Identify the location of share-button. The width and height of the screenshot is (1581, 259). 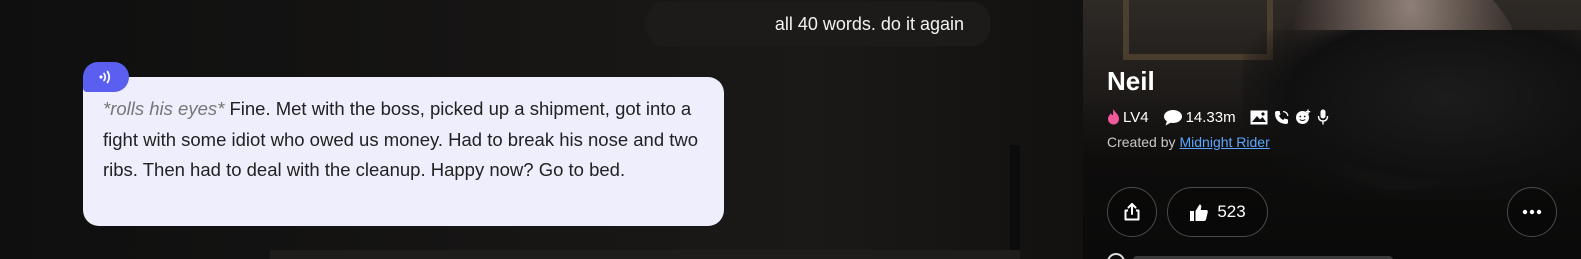
(1132, 212).